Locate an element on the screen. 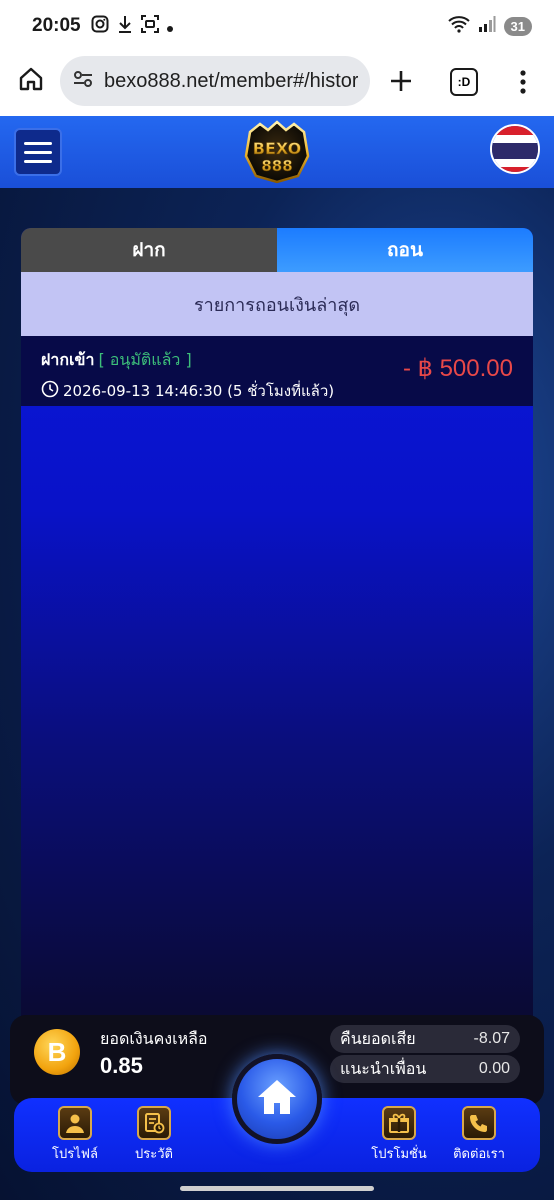 This screenshot has height=1200, width=554. address-bar: bexo888.net/member#/histor is located at coordinates (215, 81).